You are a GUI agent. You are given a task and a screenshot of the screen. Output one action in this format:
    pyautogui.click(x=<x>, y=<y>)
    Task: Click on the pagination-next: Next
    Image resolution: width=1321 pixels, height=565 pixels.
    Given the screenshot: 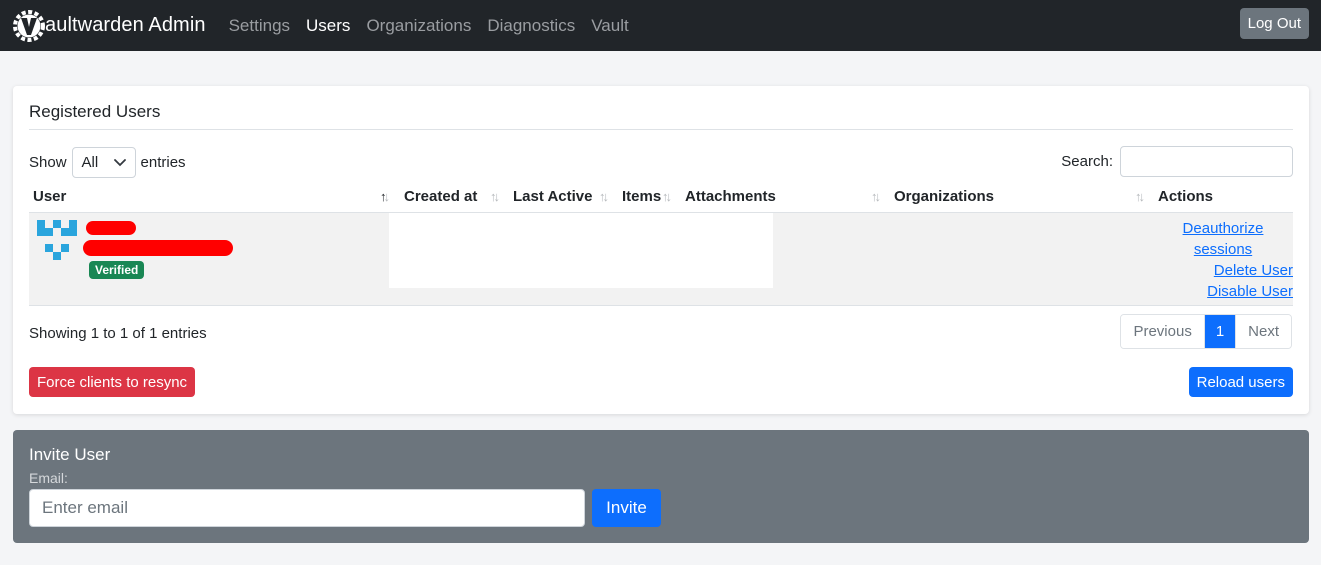 What is the action you would take?
    pyautogui.click(x=1263, y=331)
    